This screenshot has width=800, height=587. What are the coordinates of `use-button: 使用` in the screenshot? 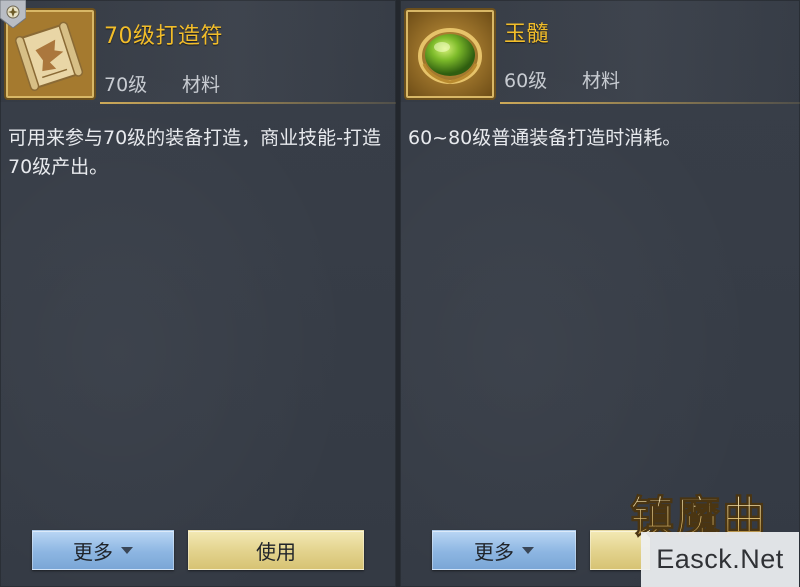 It's located at (276, 550).